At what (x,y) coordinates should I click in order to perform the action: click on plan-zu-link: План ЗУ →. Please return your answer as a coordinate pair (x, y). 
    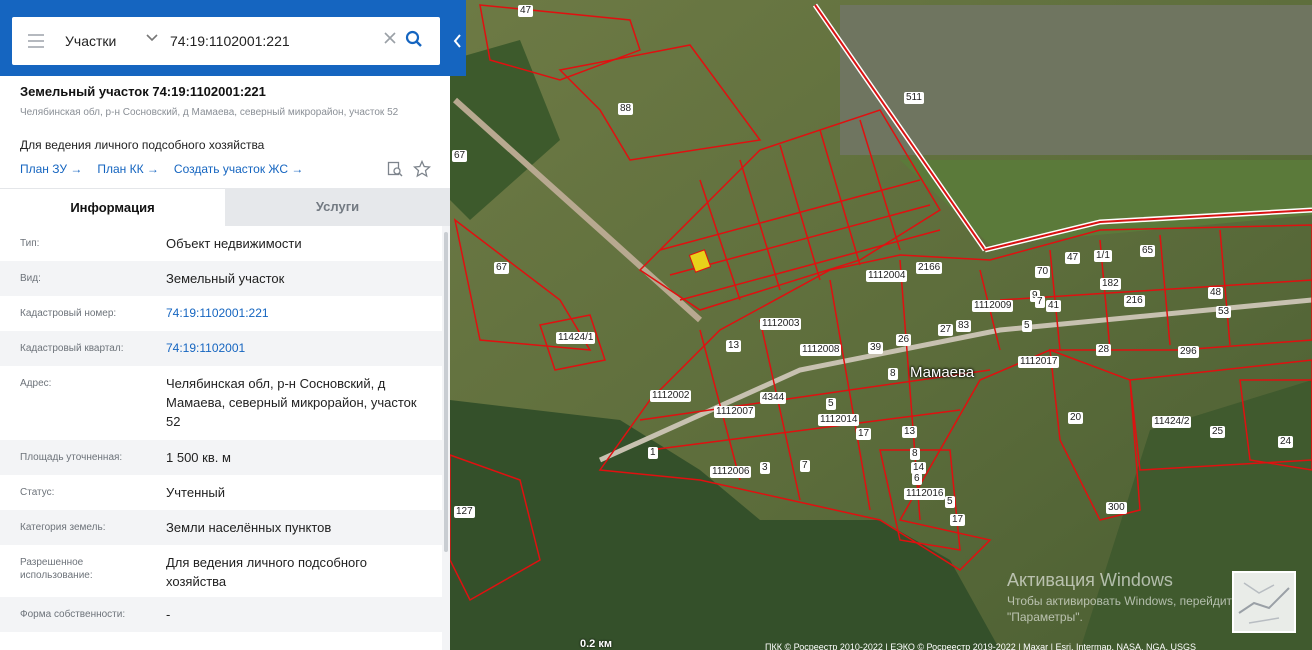
    Looking at the image, I should click on (51, 169).